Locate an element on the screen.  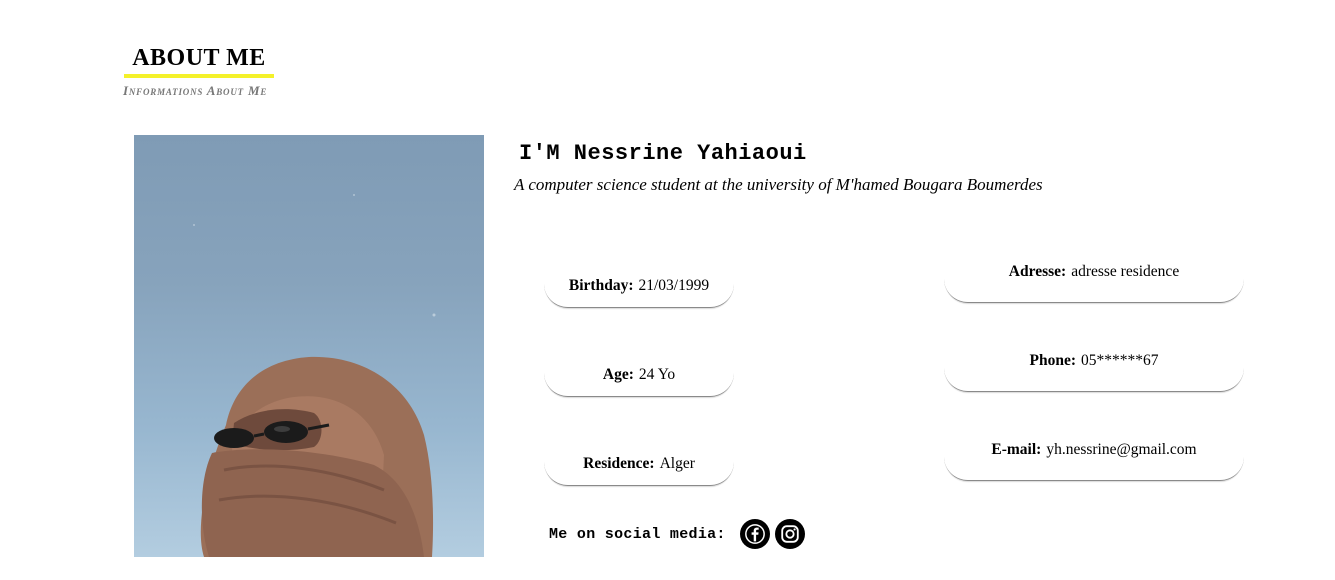
info-birthday-key: Birthday: is located at coordinates (601, 285).